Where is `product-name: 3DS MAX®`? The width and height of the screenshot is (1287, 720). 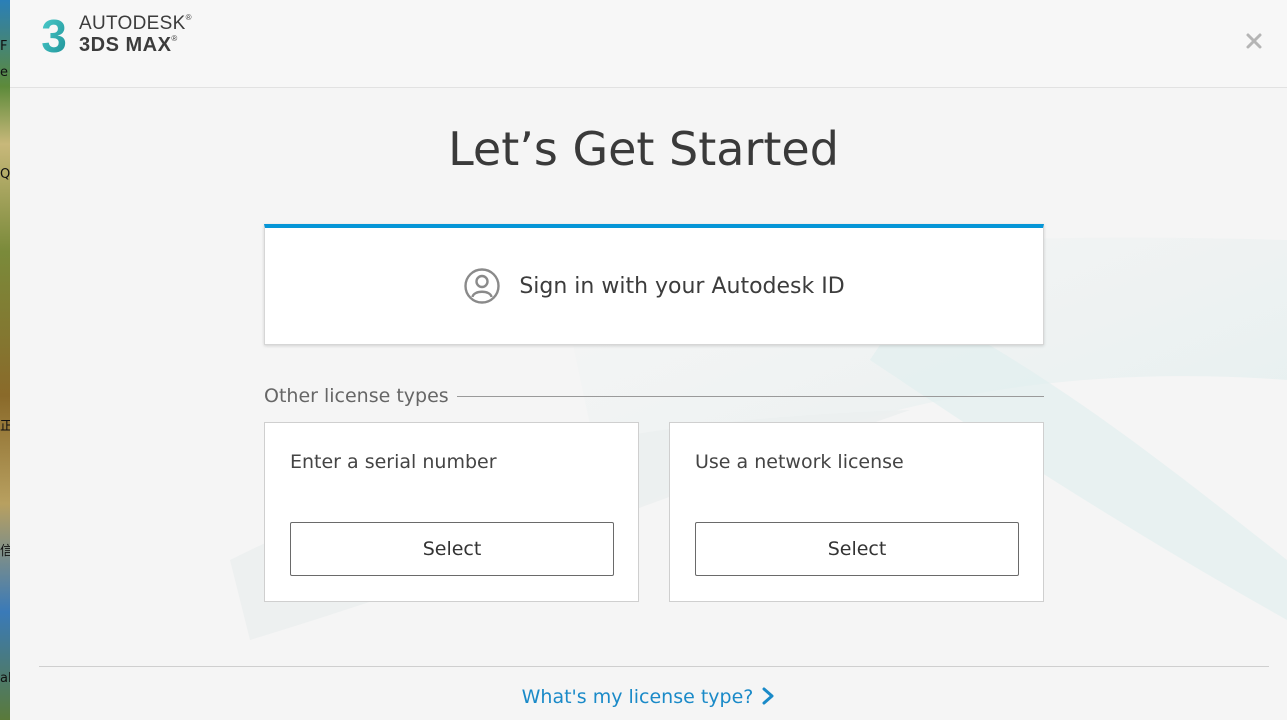
product-name: 3DS MAX® is located at coordinates (128, 45).